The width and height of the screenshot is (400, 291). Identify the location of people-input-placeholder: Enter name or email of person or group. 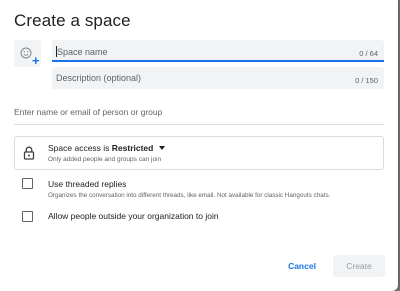
(88, 112).